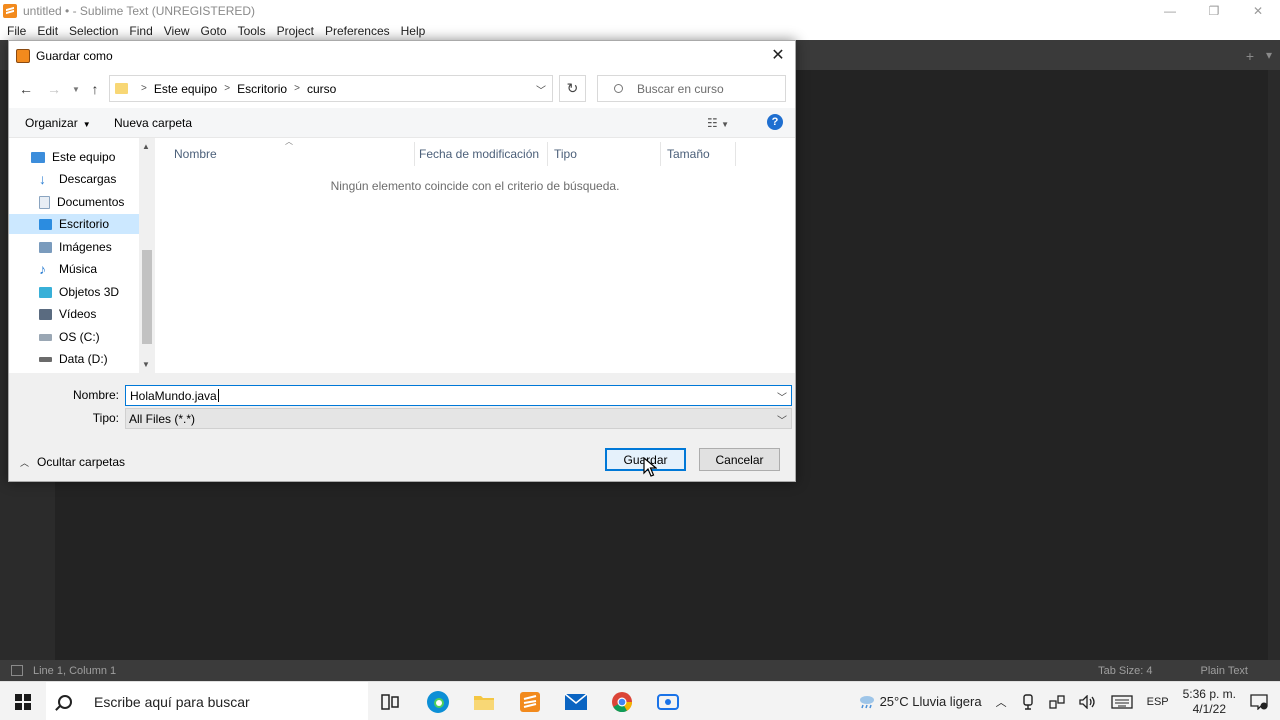 The image size is (1280, 720). Describe the element at coordinates (147, 297) in the screenshot. I see `scroll-thumb` at that location.